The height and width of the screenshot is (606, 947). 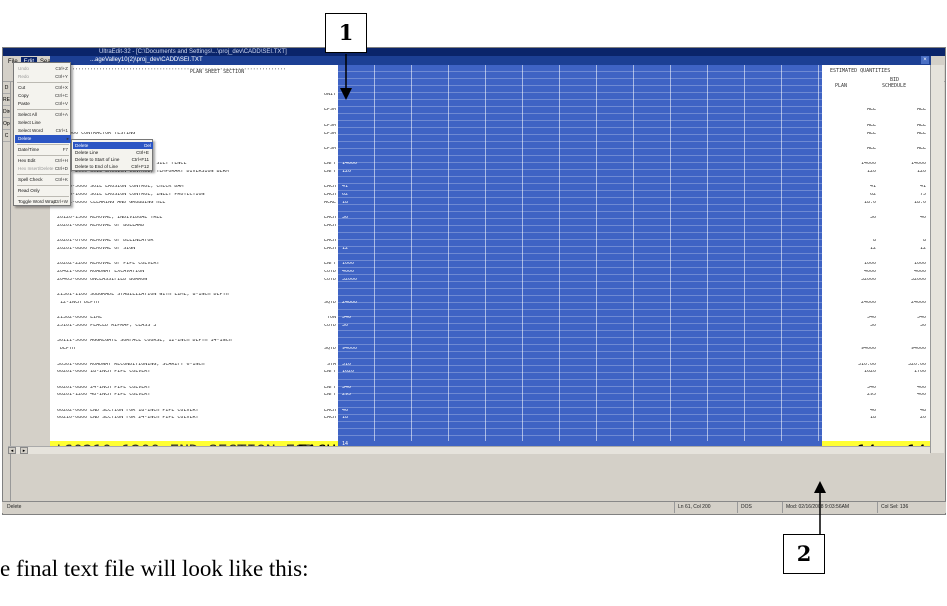 I want to click on text-line: 'UNIT, so click(x=497, y=94).